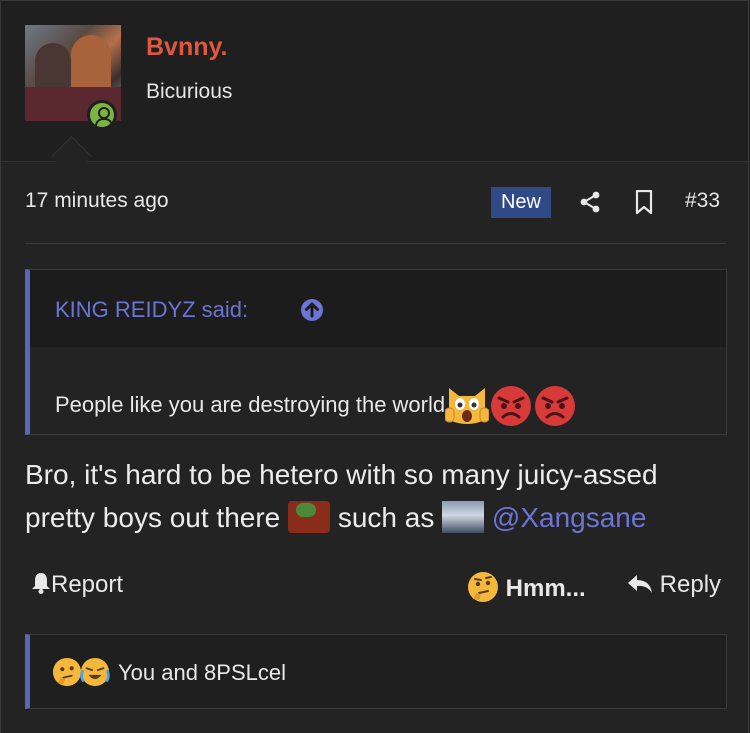 The width and height of the screenshot is (750, 733). I want to click on reply-arrow-icon, so click(640, 584).